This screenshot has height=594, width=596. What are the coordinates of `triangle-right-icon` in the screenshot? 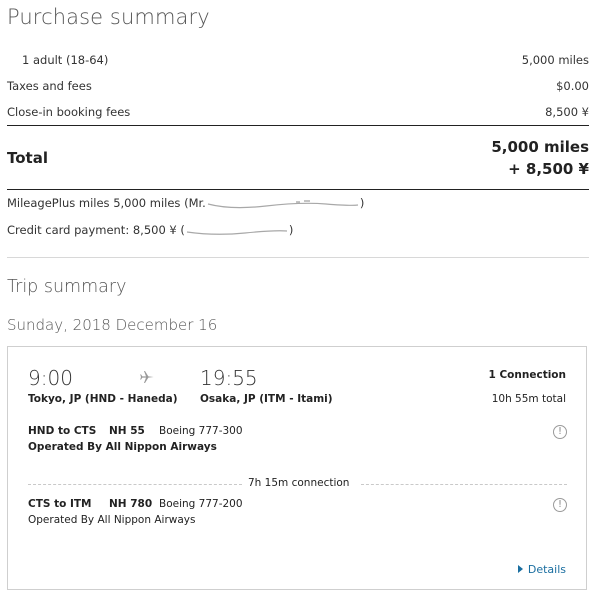 It's located at (520, 569).